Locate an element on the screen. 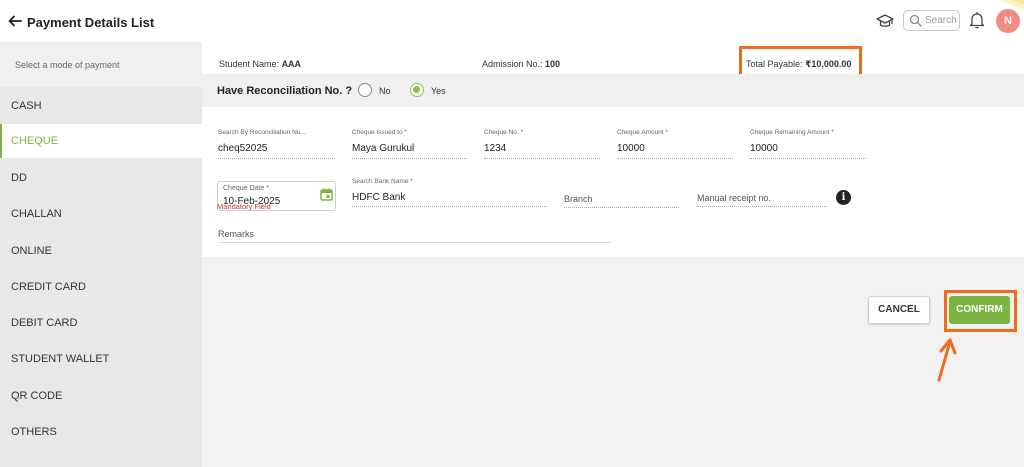  sidebar-item-others: OTHERS is located at coordinates (101, 432).